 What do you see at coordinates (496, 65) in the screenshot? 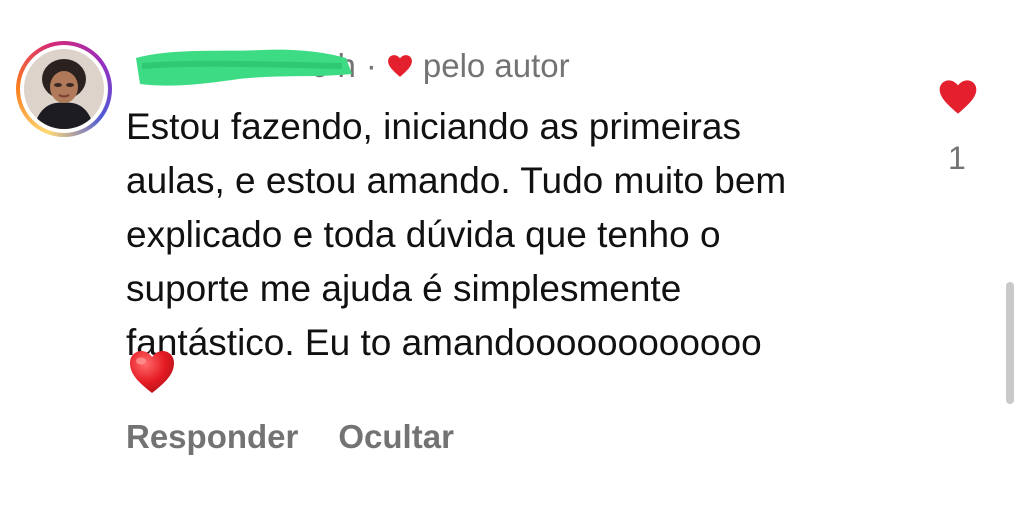
I see `liked-by-author-label: pelo autor` at bounding box center [496, 65].